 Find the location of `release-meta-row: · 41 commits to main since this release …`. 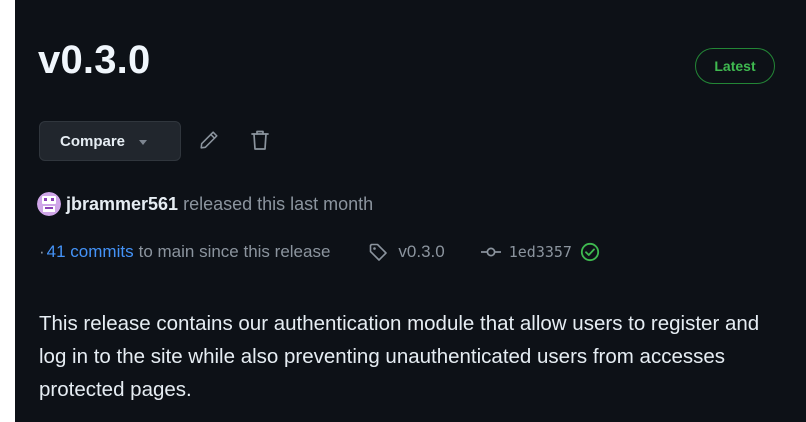

release-meta-row: · 41 commits to main since this release … is located at coordinates (319, 252).